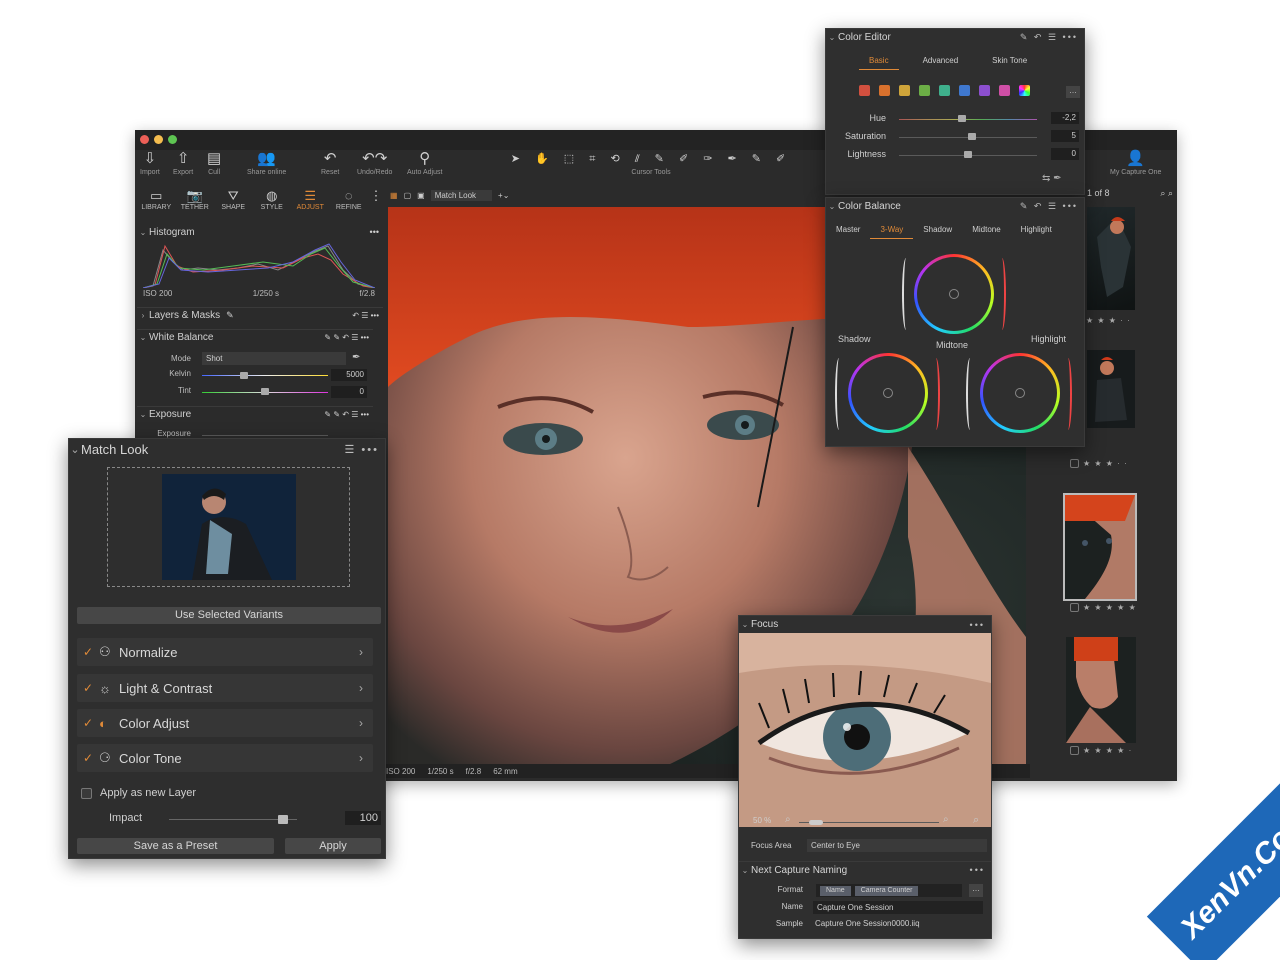  What do you see at coordinates (1065, 136) in the screenshot?
I see `saturation-value: 5` at bounding box center [1065, 136].